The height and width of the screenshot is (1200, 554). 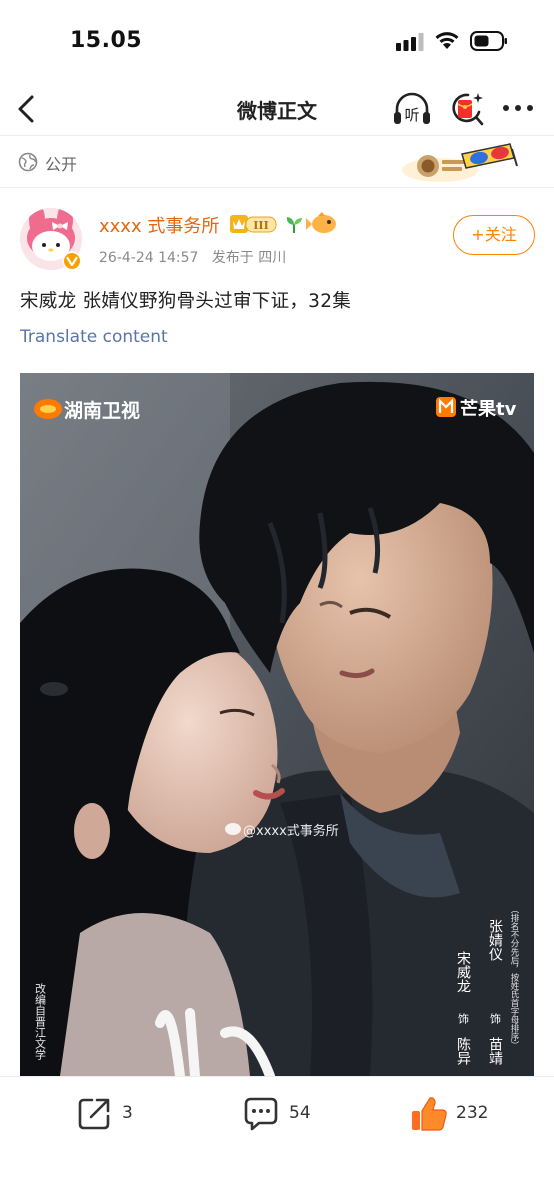 I want to click on credit-role-2: 饰, so click(x=495, y=1018).